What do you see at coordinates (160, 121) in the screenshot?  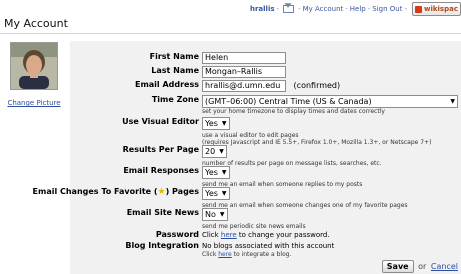 I see `visual-editor-label: Use Visual Editor` at bounding box center [160, 121].